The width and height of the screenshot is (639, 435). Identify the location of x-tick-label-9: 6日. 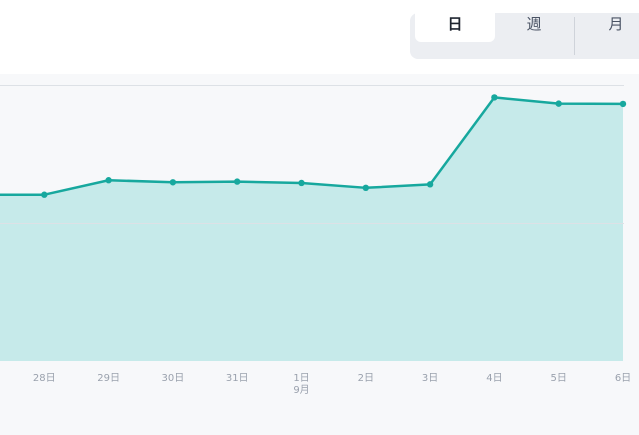
(623, 378).